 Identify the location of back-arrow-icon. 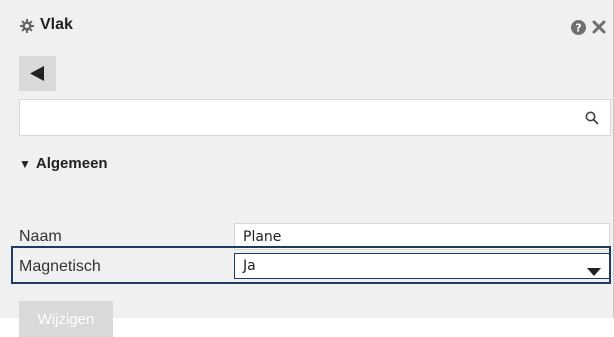
(37, 73).